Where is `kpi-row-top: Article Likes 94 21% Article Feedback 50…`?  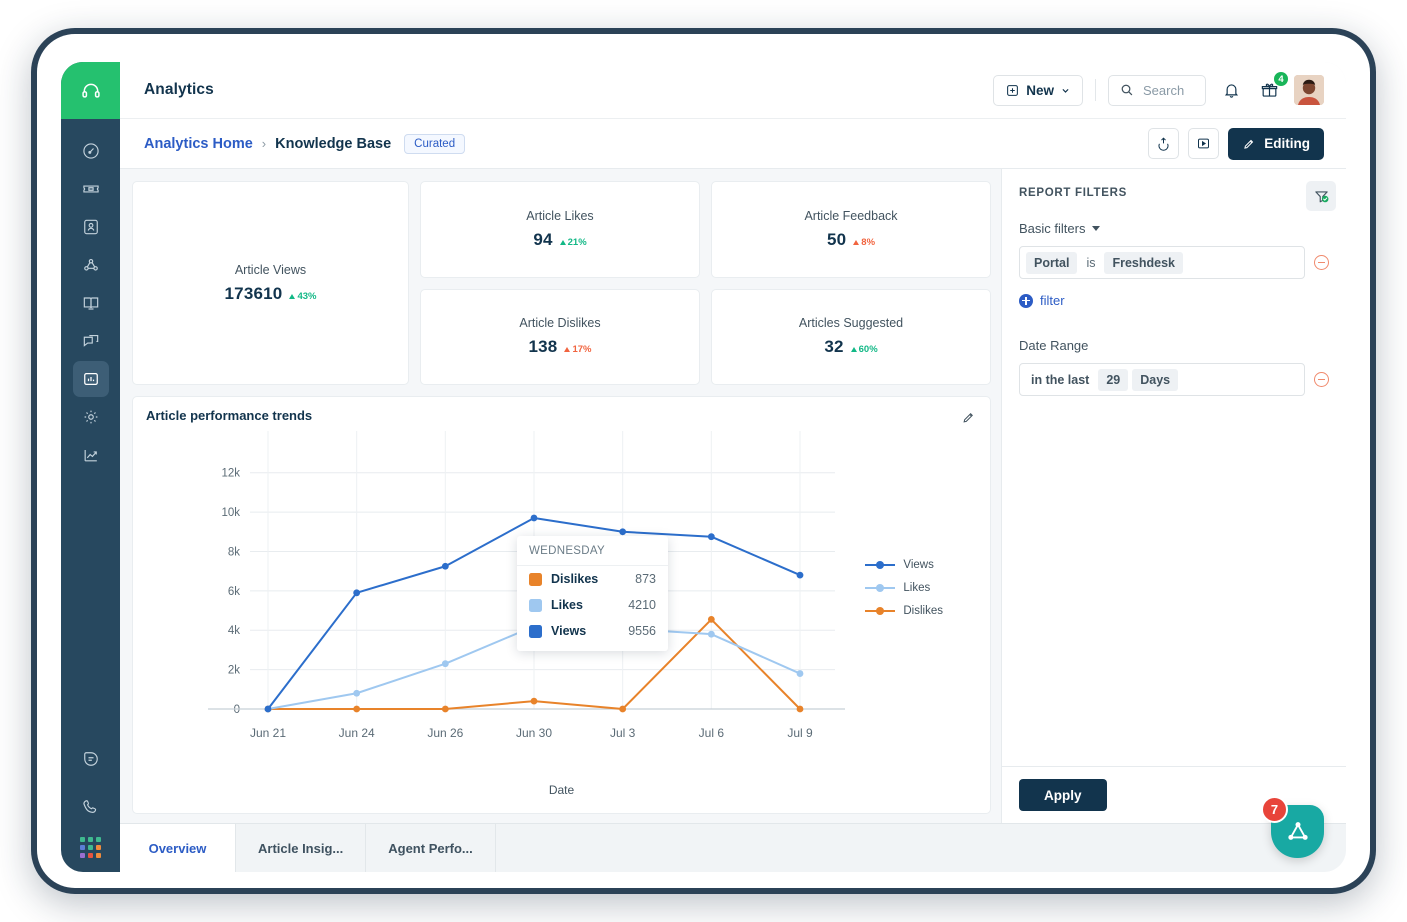 kpi-row-top: Article Likes 94 21% Article Feedback 50… is located at coordinates (705, 229).